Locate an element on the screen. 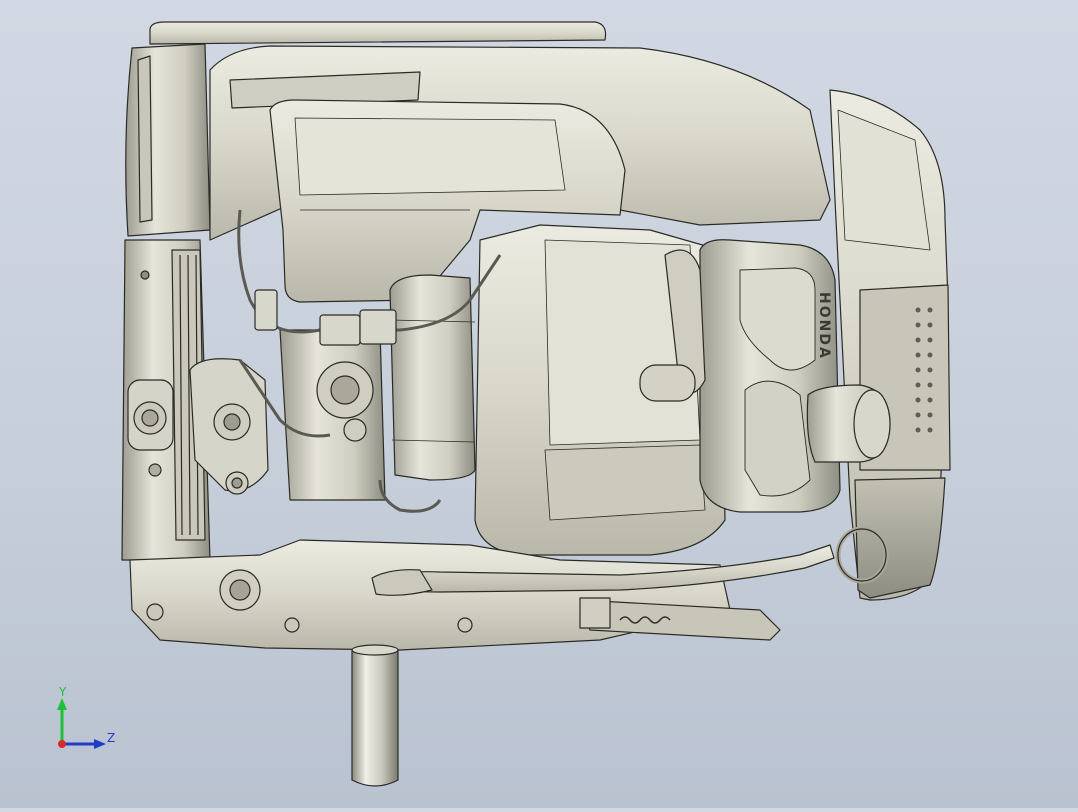 The height and width of the screenshot is (812, 1078). crankcase-base is located at coordinates (430, 595).